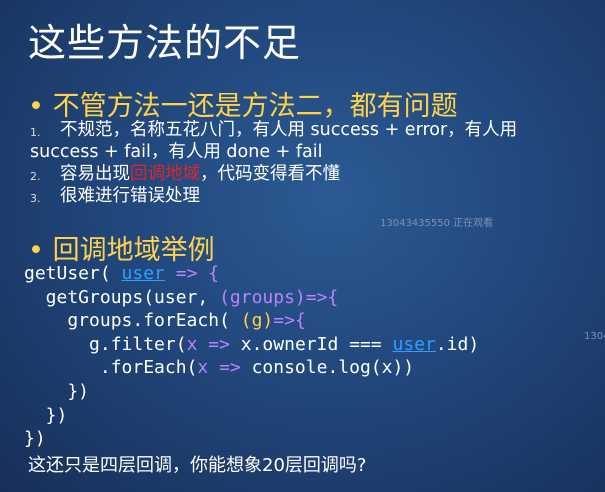 The height and width of the screenshot is (492, 605). What do you see at coordinates (165, 174) in the screenshot?
I see `highlight-text: 回调地域` at bounding box center [165, 174].